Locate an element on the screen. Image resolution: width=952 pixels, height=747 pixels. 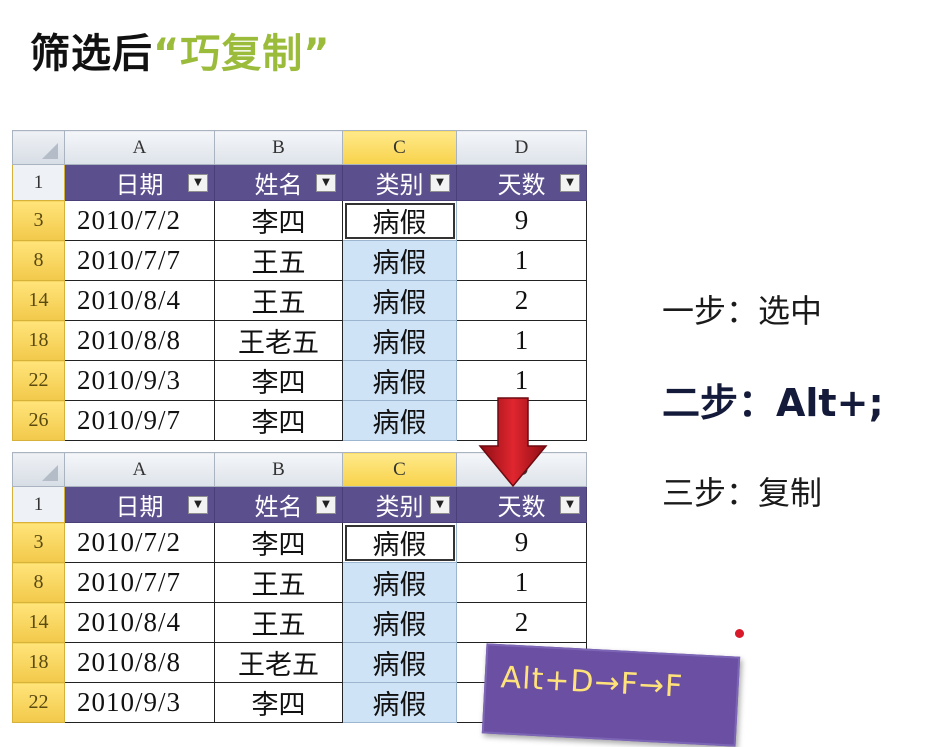
header-label-date: 日期 is located at coordinates (139, 185).